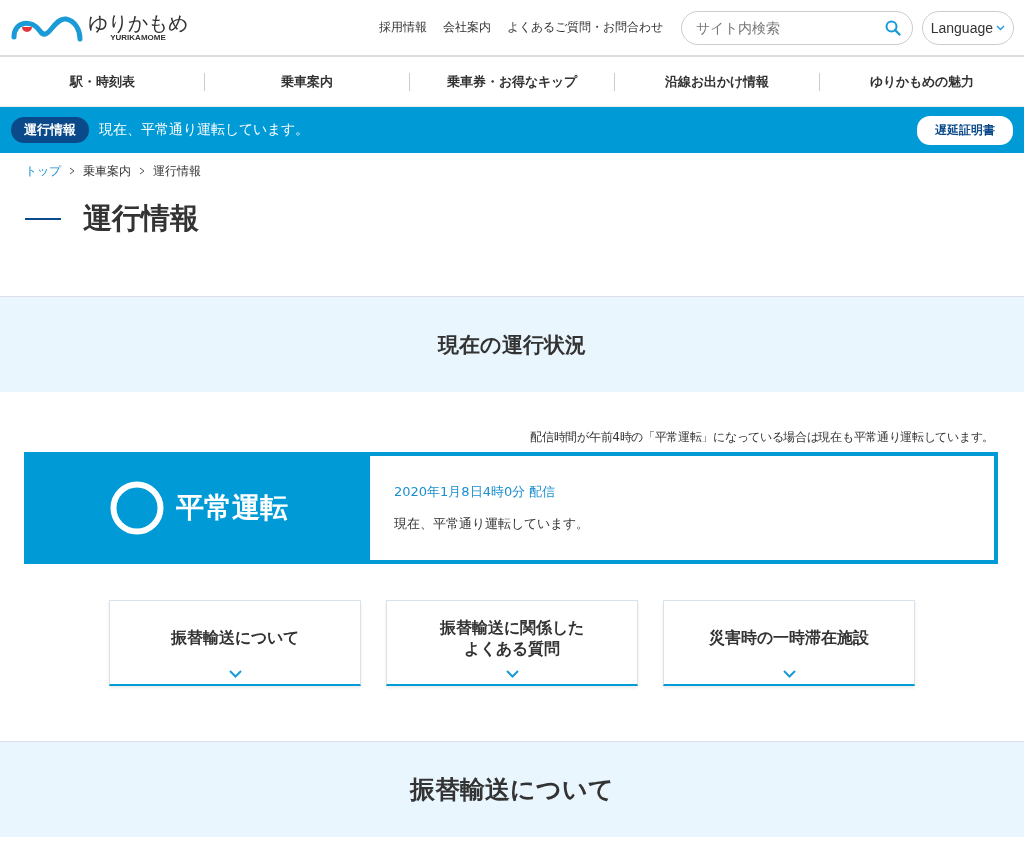  Describe the element at coordinates (796, 27) in the screenshot. I see `search-field: サイト内検索` at that location.